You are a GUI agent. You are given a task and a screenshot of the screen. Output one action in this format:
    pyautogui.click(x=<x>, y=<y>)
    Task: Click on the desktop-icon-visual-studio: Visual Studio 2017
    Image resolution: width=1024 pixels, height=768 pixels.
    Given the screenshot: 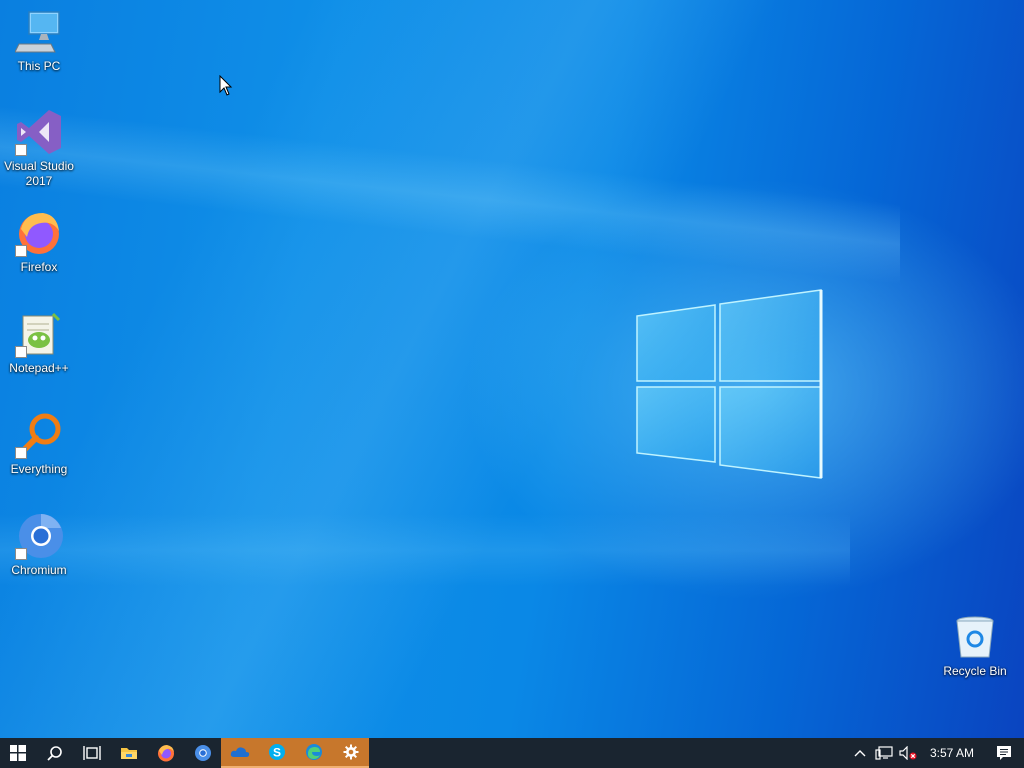 What is the action you would take?
    pyautogui.click(x=39, y=148)
    